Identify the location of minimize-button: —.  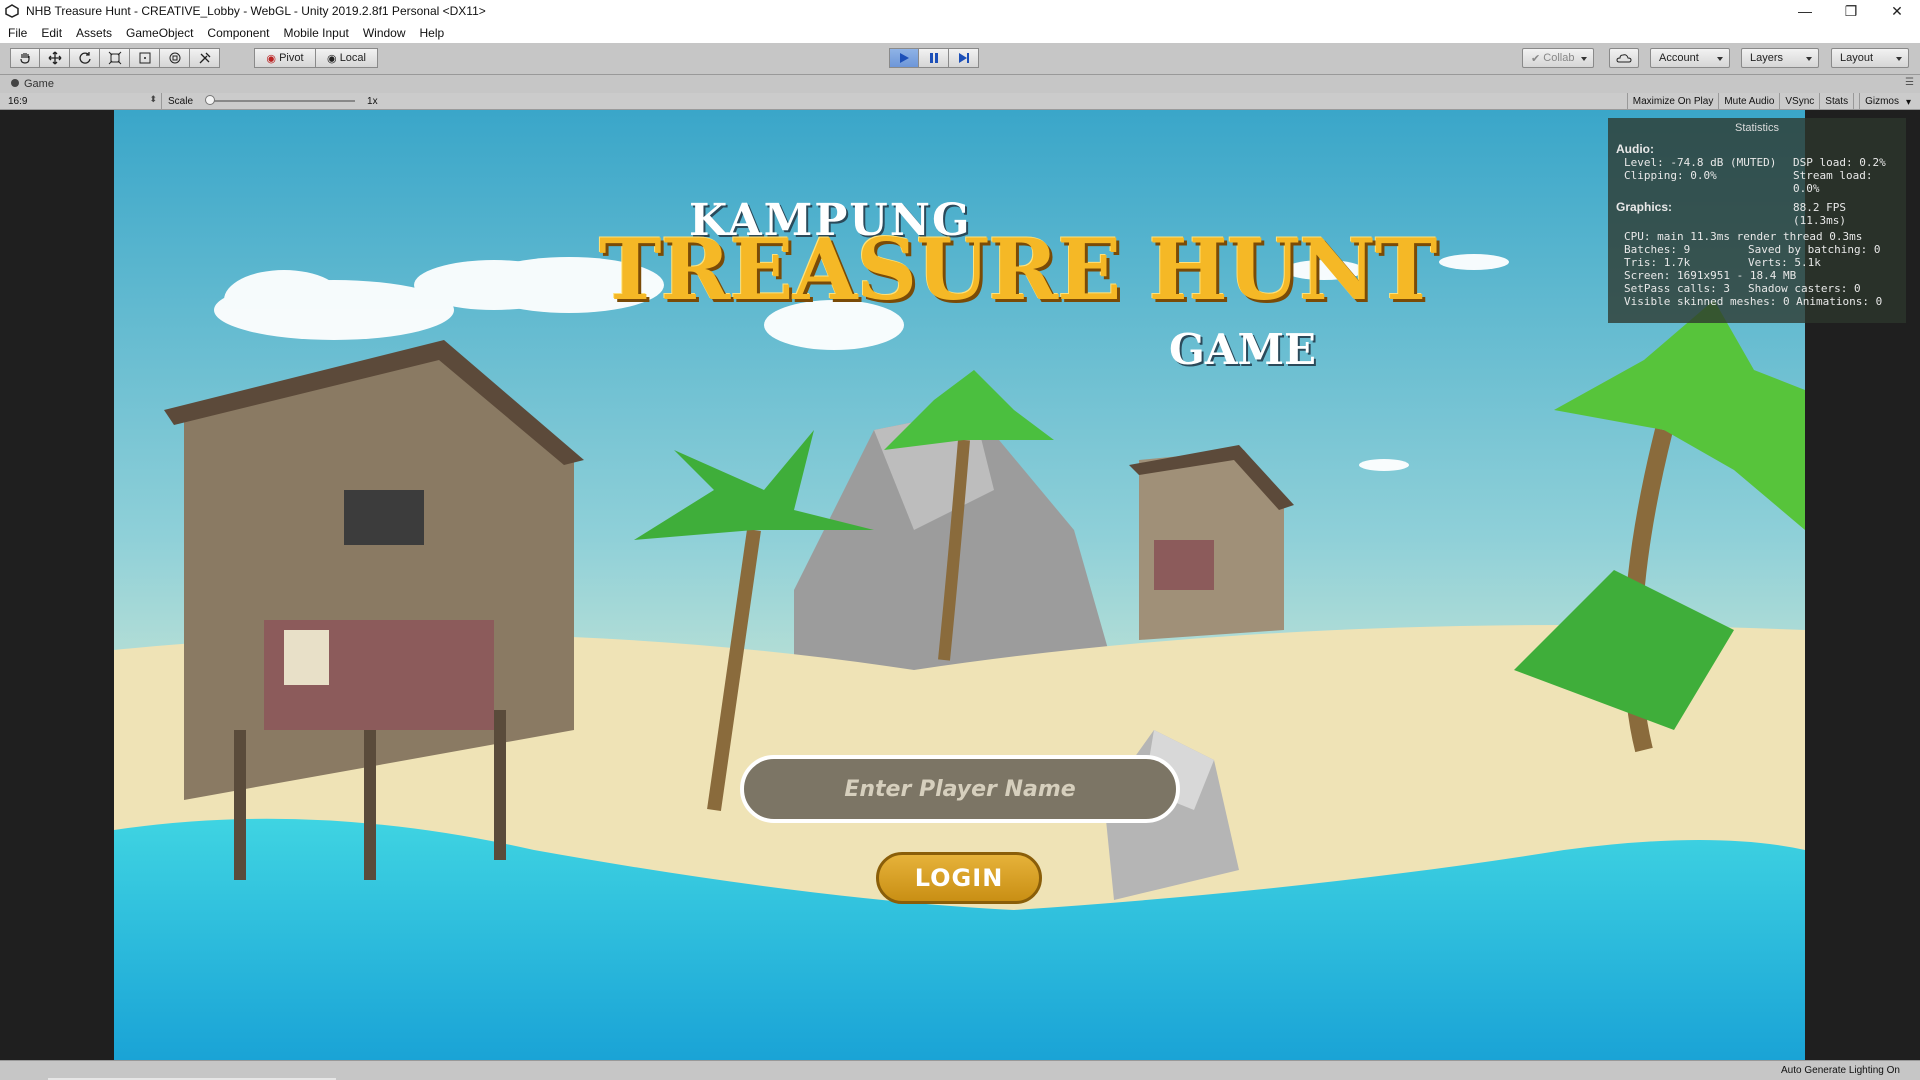
(1805, 11).